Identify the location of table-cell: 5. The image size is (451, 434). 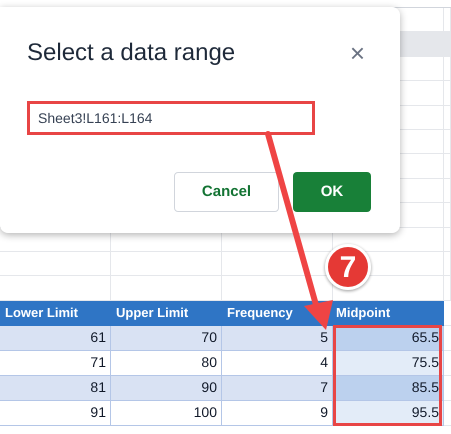
(277, 338).